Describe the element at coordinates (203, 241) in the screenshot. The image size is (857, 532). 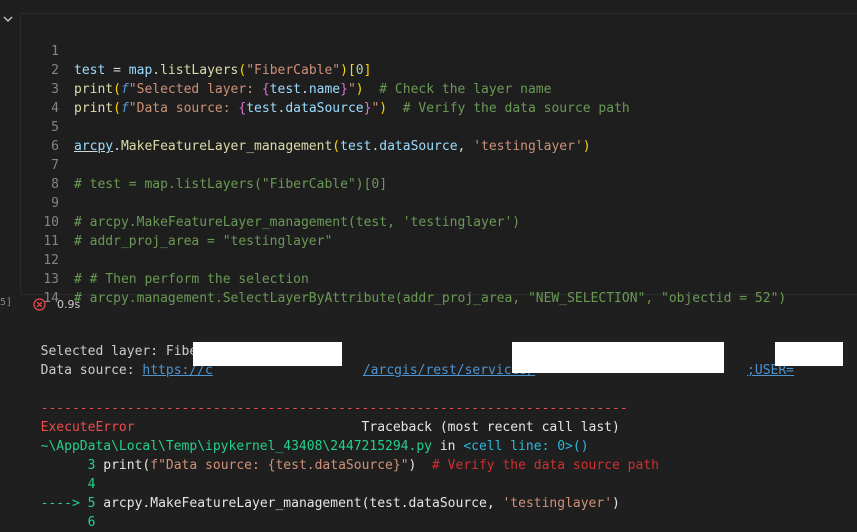
I see `code-comment: # addr_proj_area = "testinglayer"` at that location.